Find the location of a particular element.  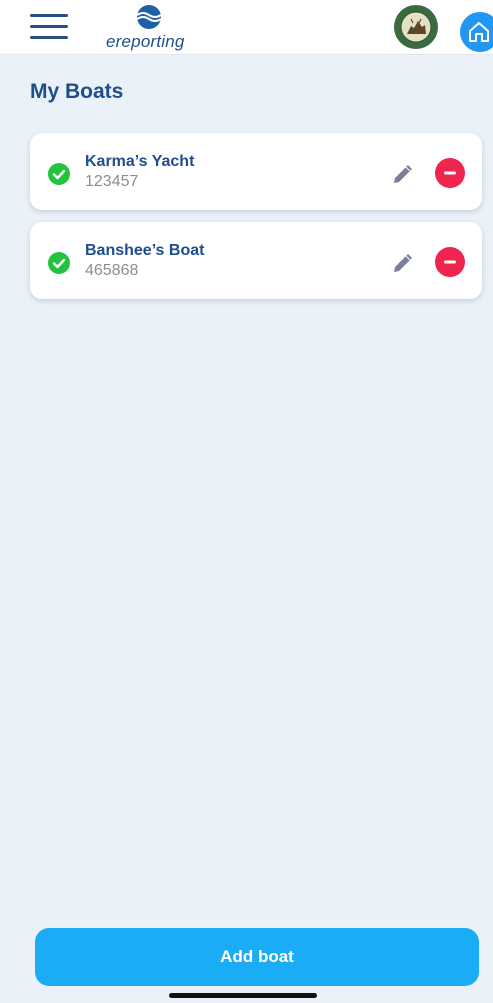

ereporting-logo: ereporting is located at coordinates (150, 28).